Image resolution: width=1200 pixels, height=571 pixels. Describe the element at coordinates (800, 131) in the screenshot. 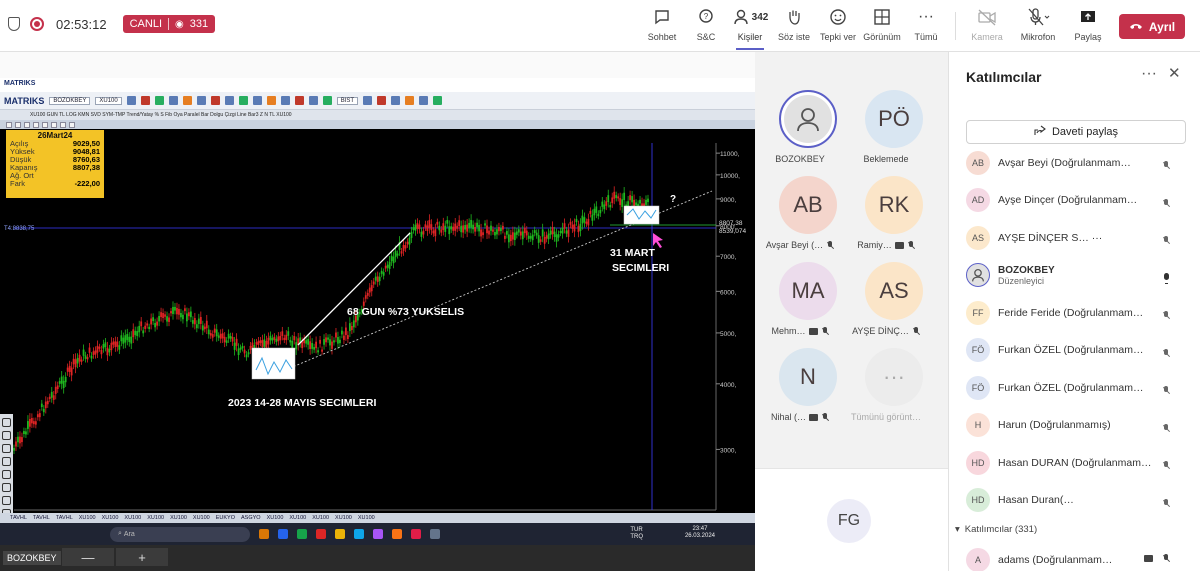

I see `participant-tile: BOZOKBEY` at that location.